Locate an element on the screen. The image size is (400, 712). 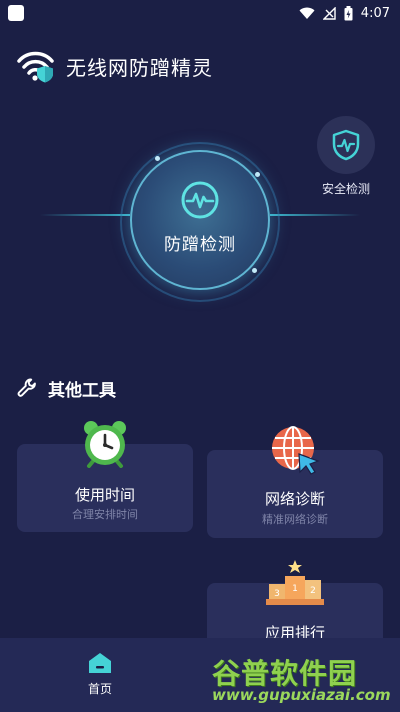
podium-icon: 1 3 2 is located at coordinates (295, 582).